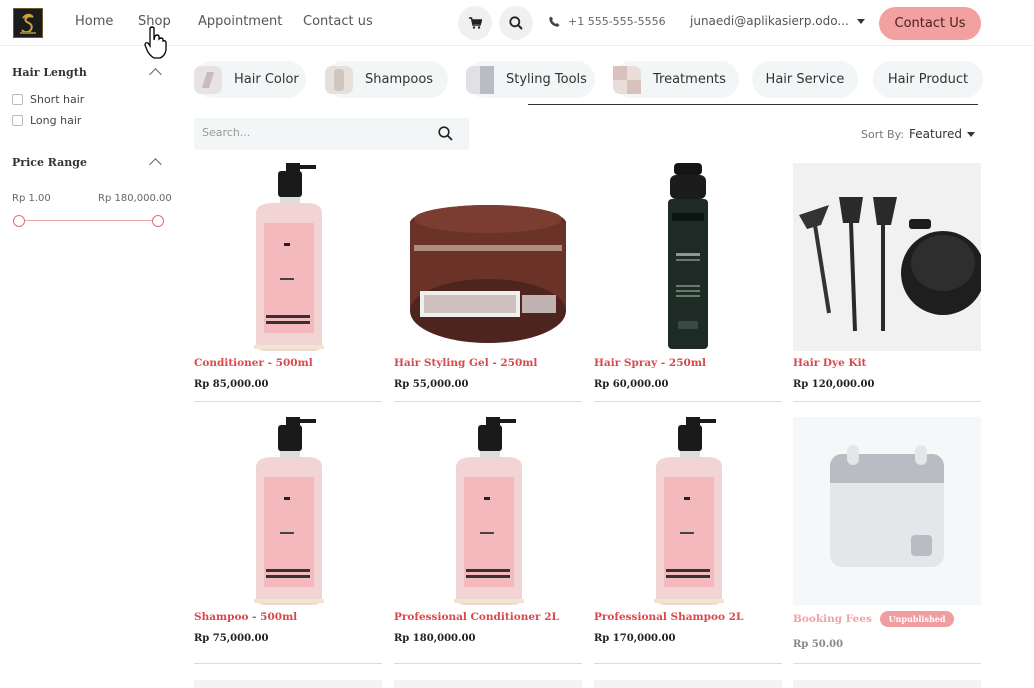 Image resolution: width=1034 pixels, height=688 pixels. What do you see at coordinates (49, 162) in the screenshot?
I see `price-range-heading: Price Range` at bounding box center [49, 162].